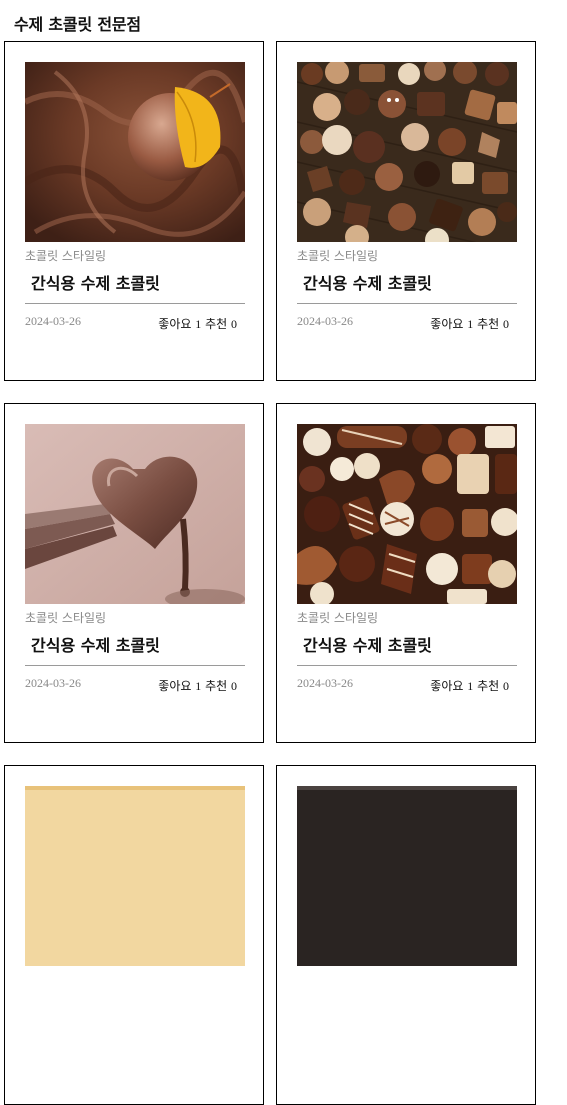  I want to click on heart-chocolate-image, so click(135, 514).